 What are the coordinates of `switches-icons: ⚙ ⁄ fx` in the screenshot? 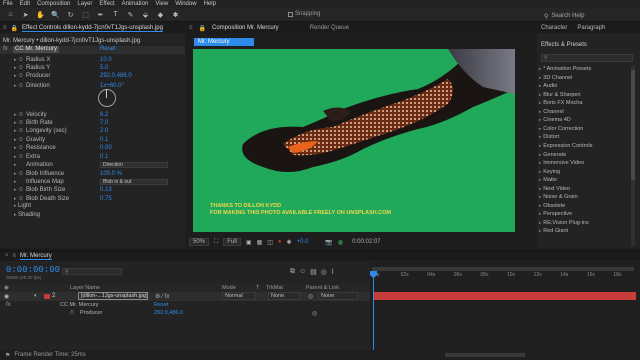 It's located at (162, 296).